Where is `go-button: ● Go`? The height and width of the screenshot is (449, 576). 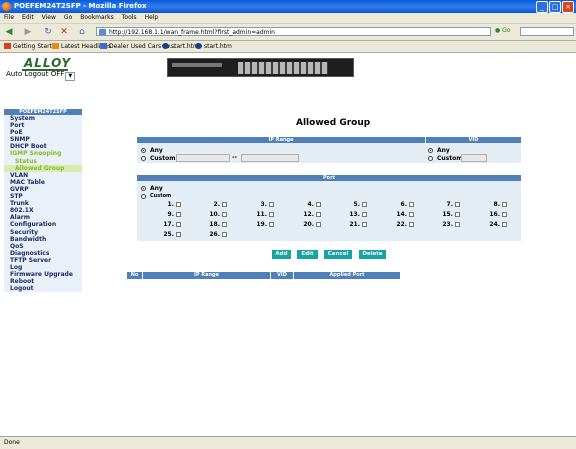 go-button: ● Go is located at coordinates (502, 30).